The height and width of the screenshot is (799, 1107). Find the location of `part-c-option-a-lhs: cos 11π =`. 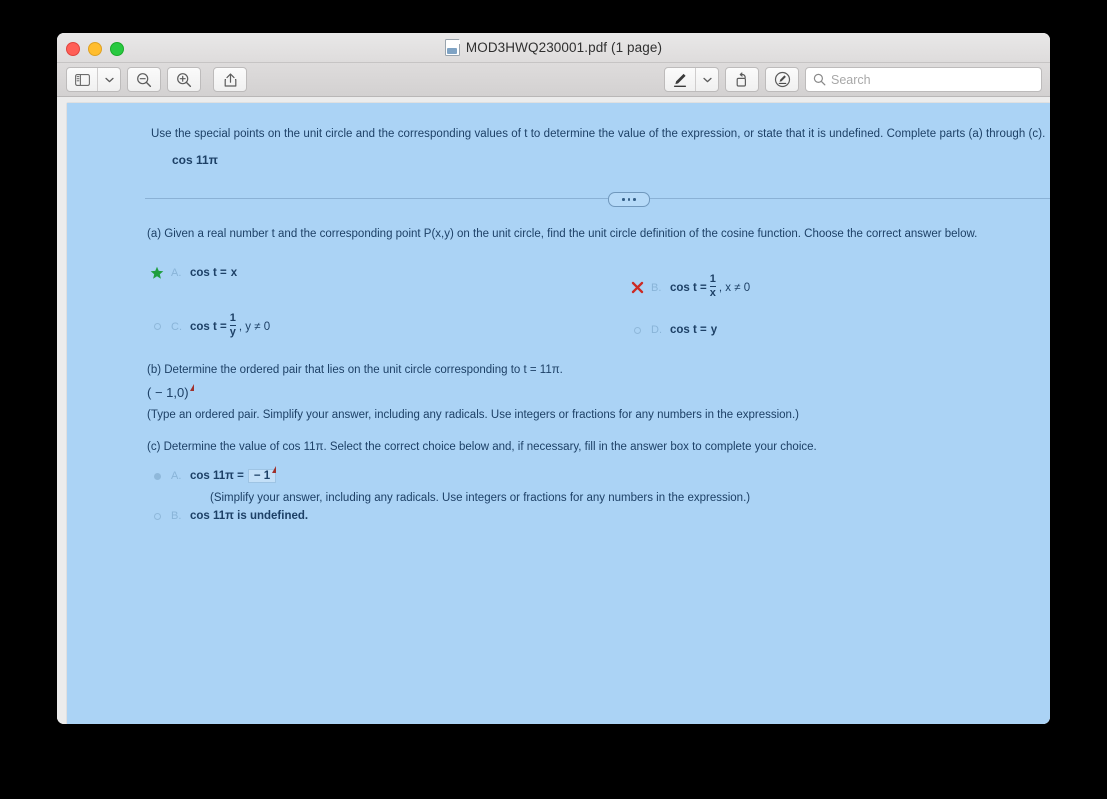

part-c-option-a-lhs: cos 11π = is located at coordinates (217, 476).